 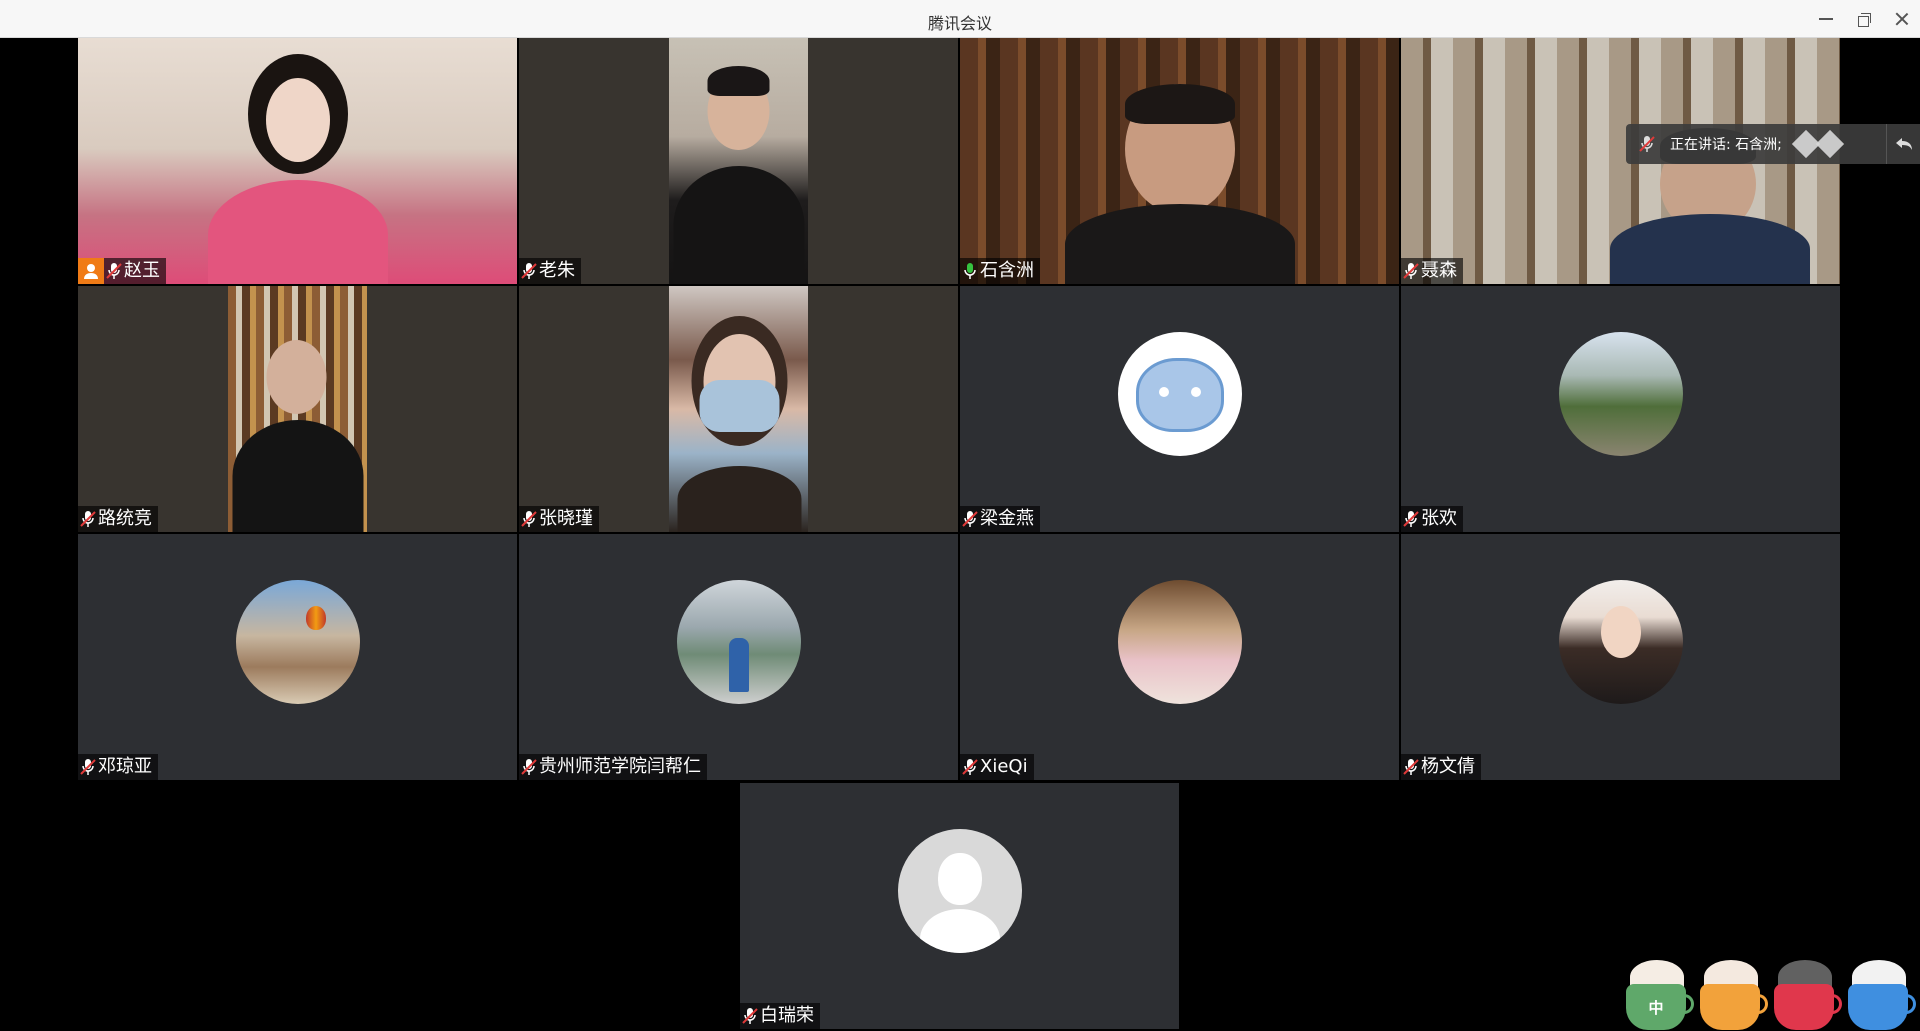 I want to click on title-bar: 腾讯会议, so click(x=960, y=19).